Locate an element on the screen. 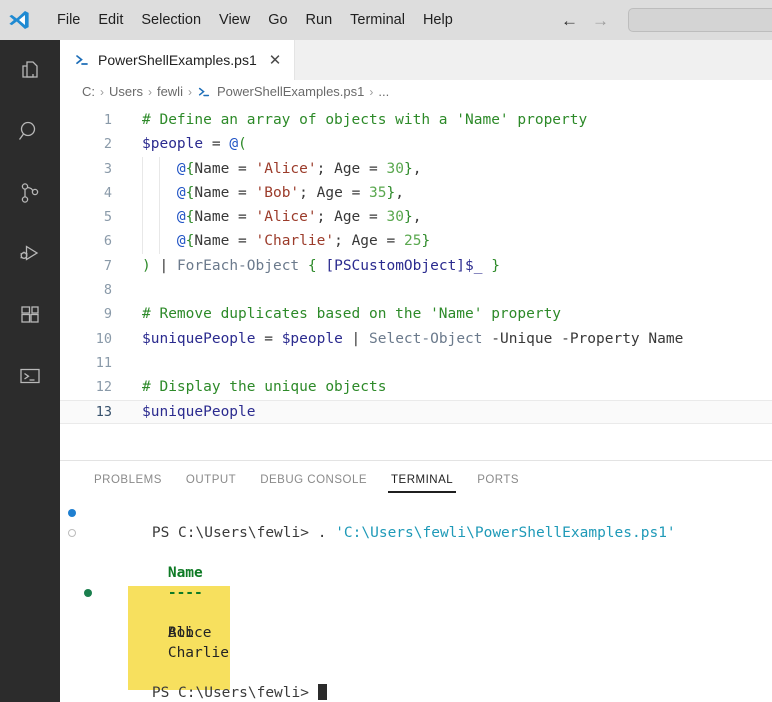 The image size is (772, 702). panel-tab-debug-console: DEBUG CONSOLE is located at coordinates (313, 480).